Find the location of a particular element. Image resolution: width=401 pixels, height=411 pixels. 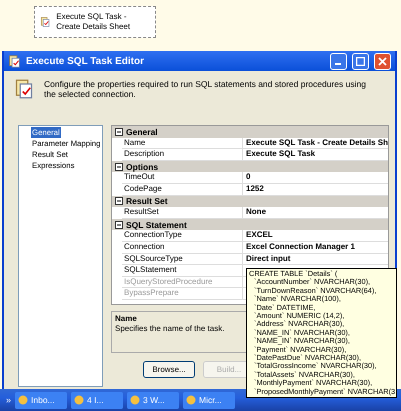

maximize-button is located at coordinates (360, 61).